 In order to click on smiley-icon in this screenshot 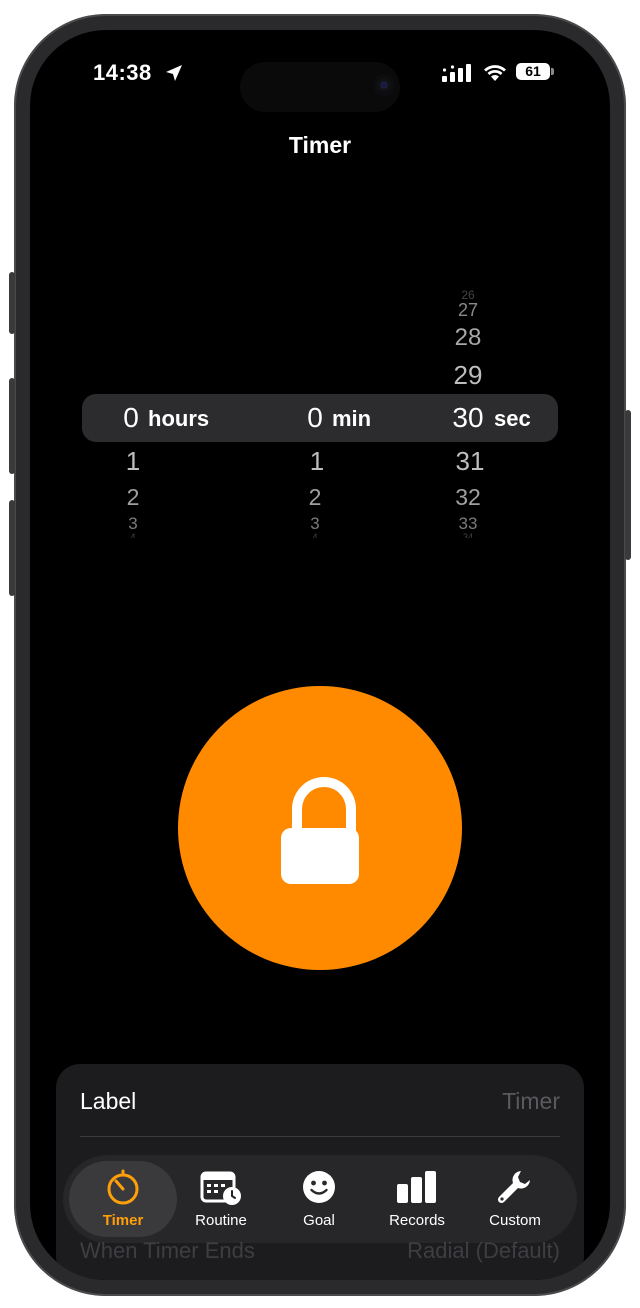, I will do `click(319, 1187)`.